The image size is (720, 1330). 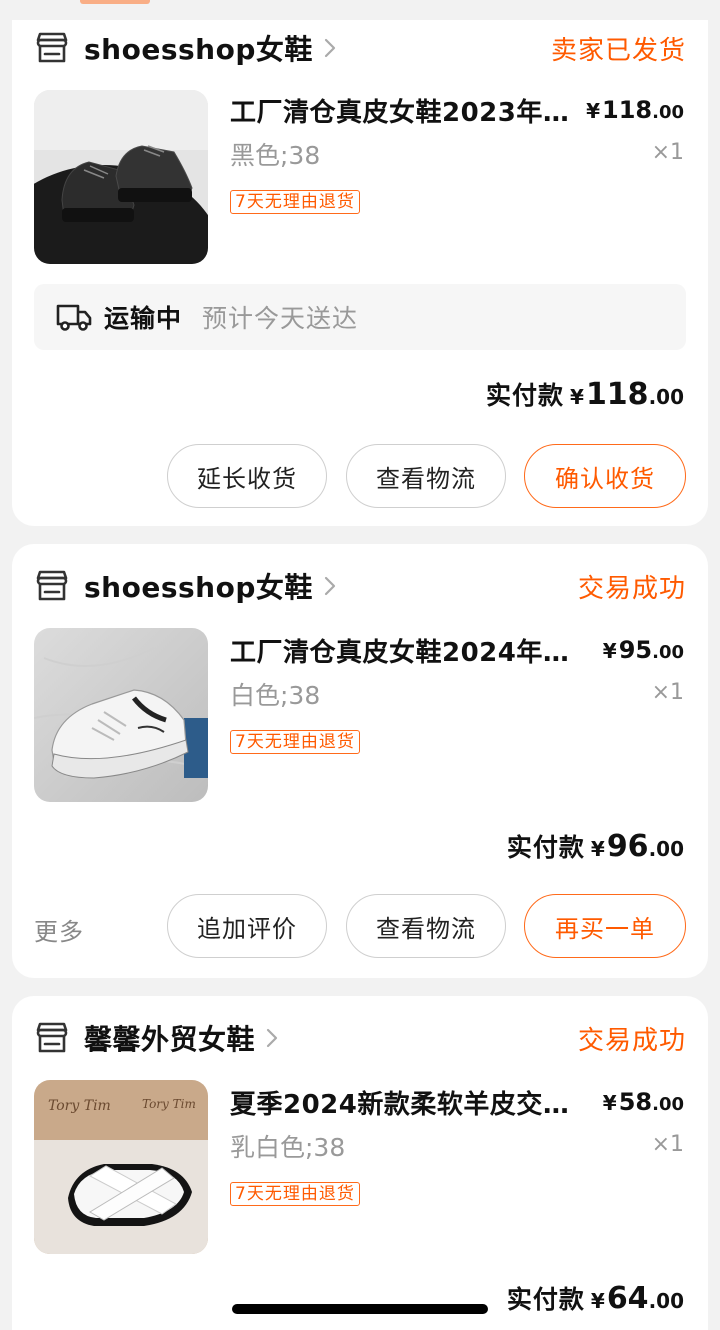 What do you see at coordinates (115, 2) in the screenshot?
I see `top-tab-indicator` at bounding box center [115, 2].